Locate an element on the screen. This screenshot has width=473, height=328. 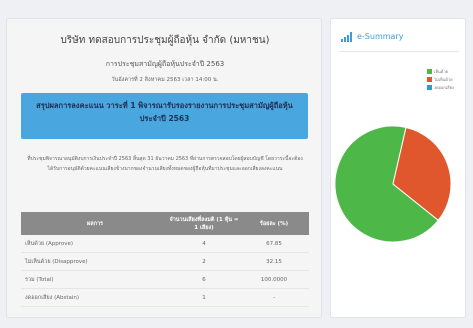
row-votes: 1 is located at coordinates (204, 297).